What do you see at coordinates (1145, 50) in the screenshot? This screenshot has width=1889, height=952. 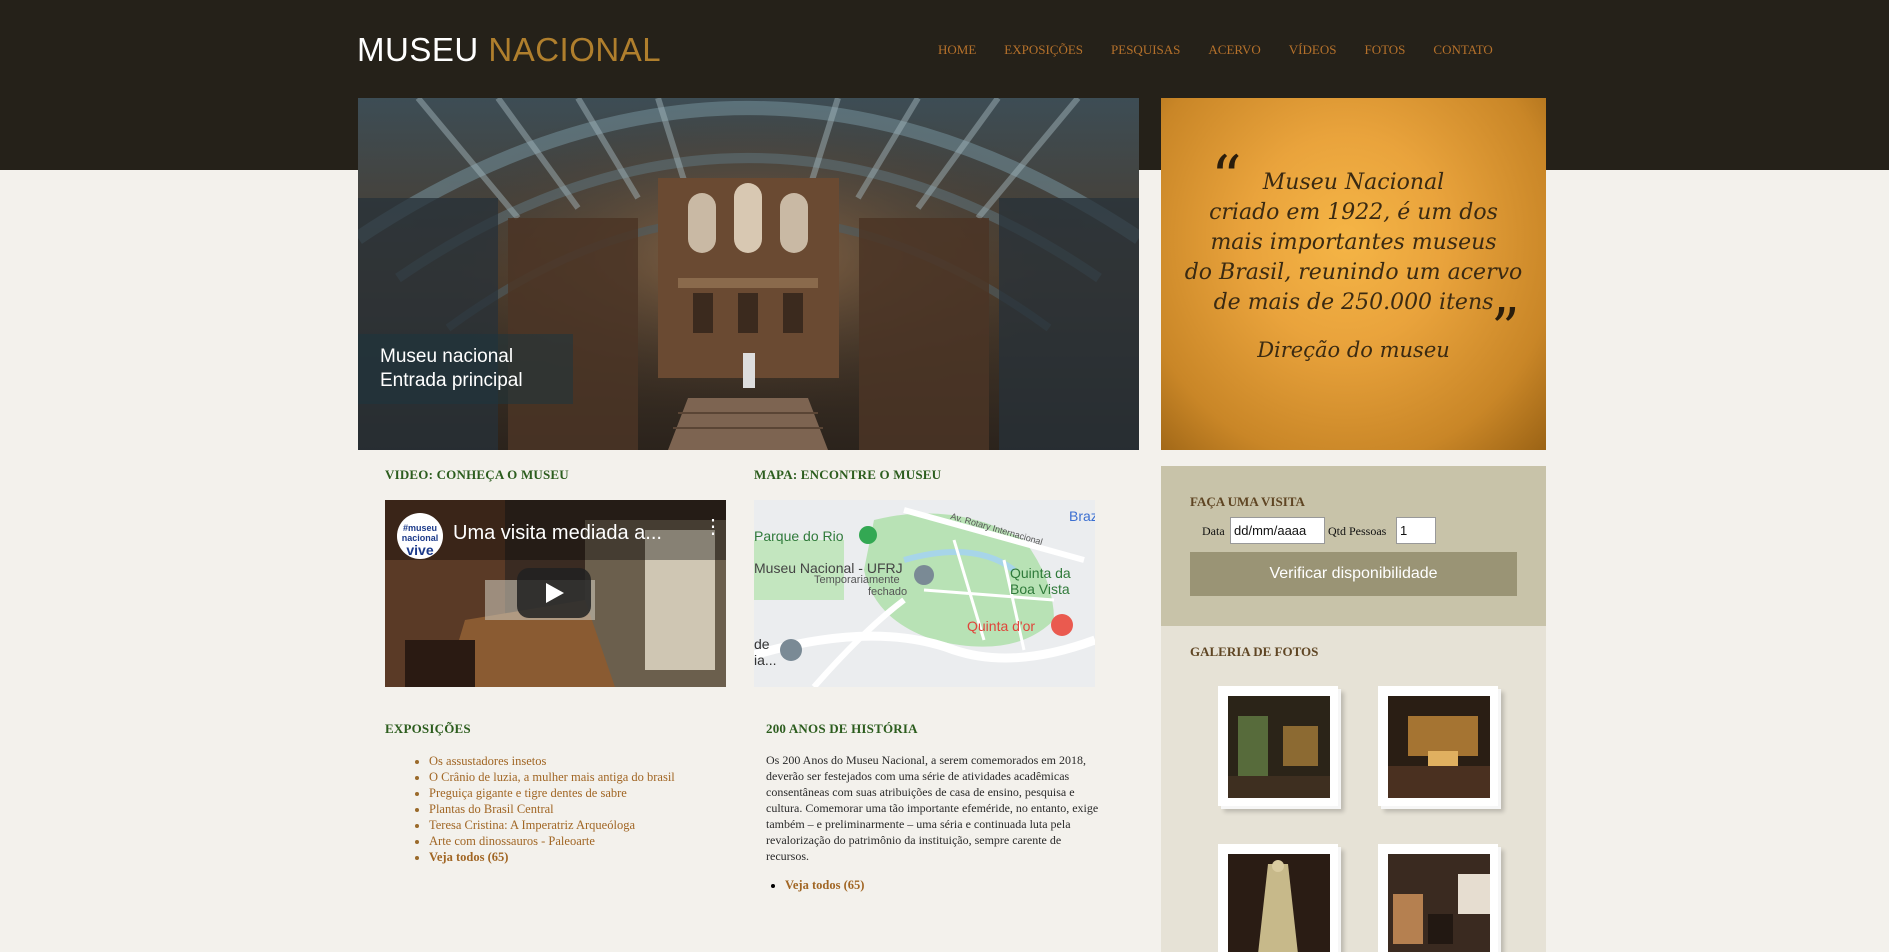 I see `nav-pesquisas: PESQUISAS` at bounding box center [1145, 50].